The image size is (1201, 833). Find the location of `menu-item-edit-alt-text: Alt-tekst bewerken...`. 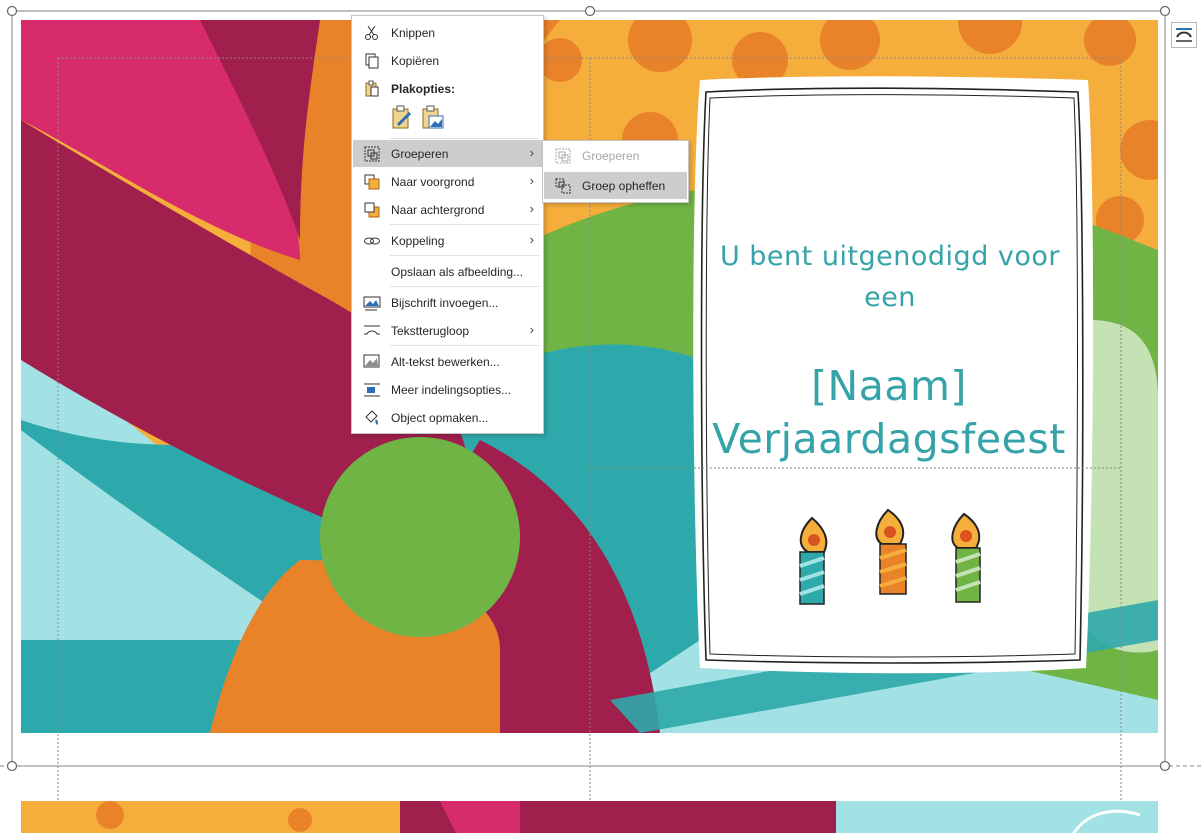

menu-item-edit-alt-text: Alt-tekst bewerken... is located at coordinates (447, 361).